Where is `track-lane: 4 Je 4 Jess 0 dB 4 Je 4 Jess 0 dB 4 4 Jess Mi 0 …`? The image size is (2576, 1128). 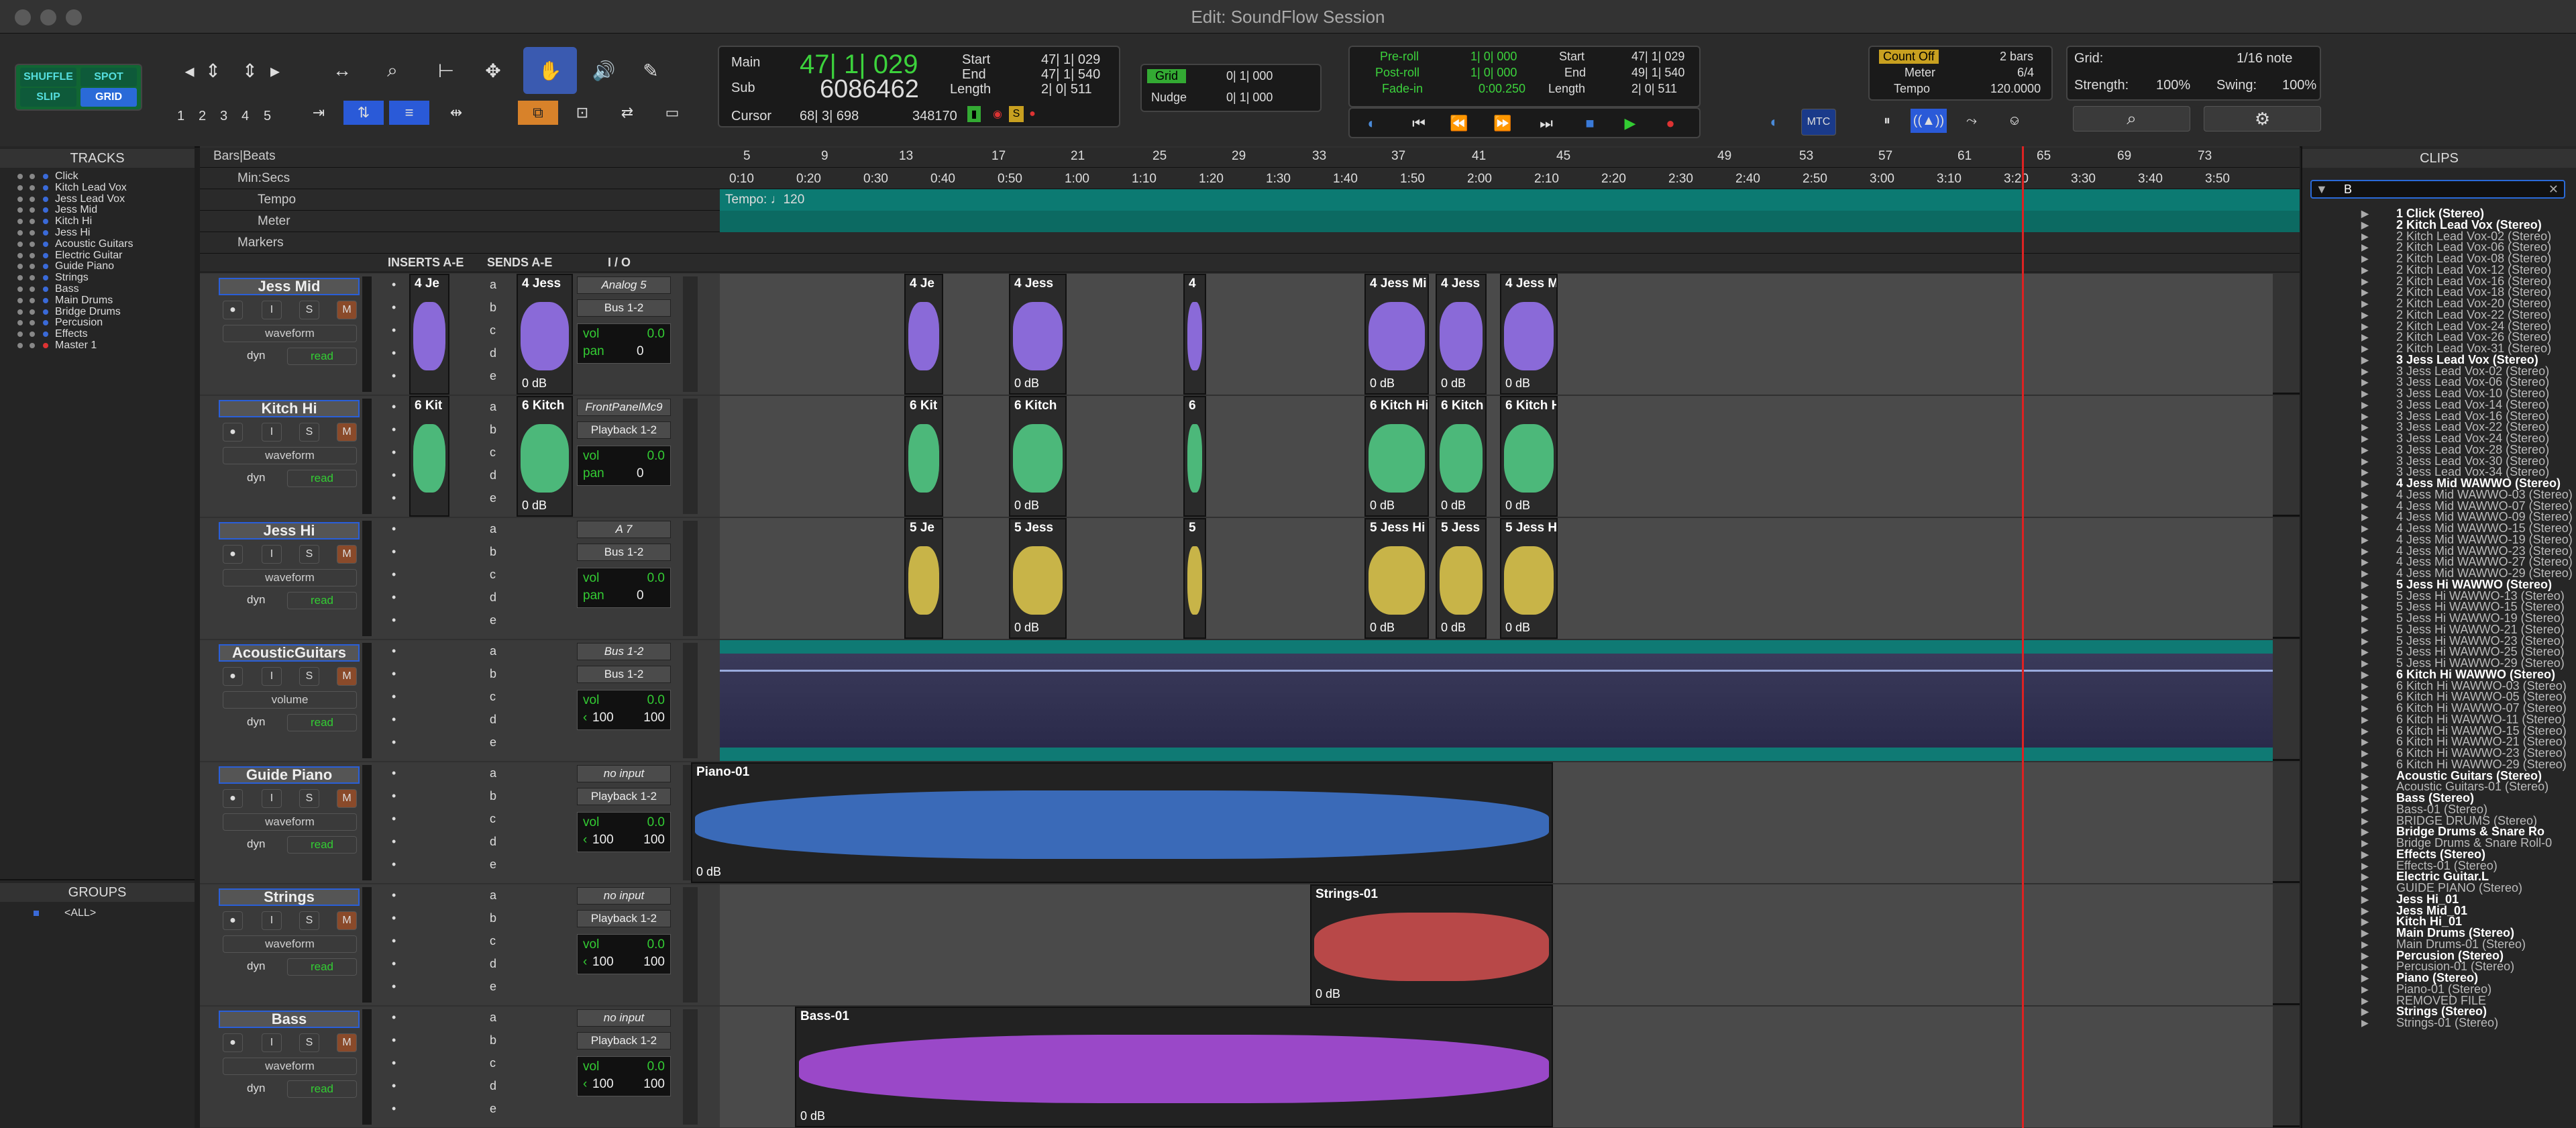 track-lane: 4 Je 4 Jess 0 dB 4 Je 4 Jess 0 dB 4 4 Jess Mi 0 … is located at coordinates (1341, 334).